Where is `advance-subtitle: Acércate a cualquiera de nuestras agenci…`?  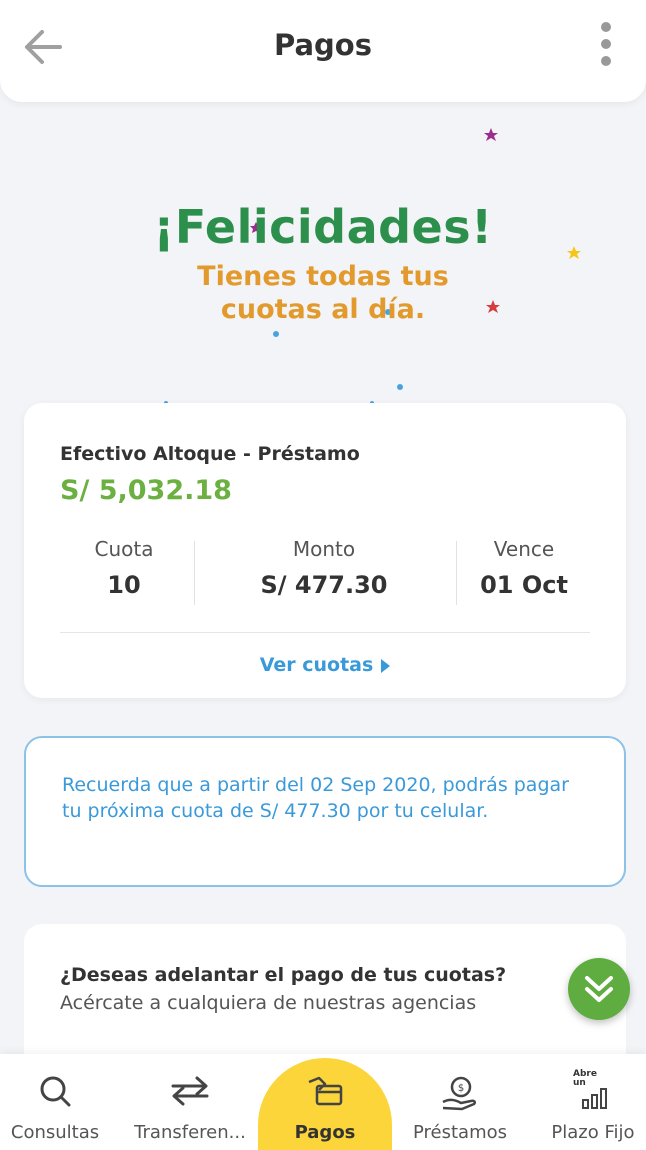
advance-subtitle: Acércate a cualquiera de nuestras agenci… is located at coordinates (268, 1003).